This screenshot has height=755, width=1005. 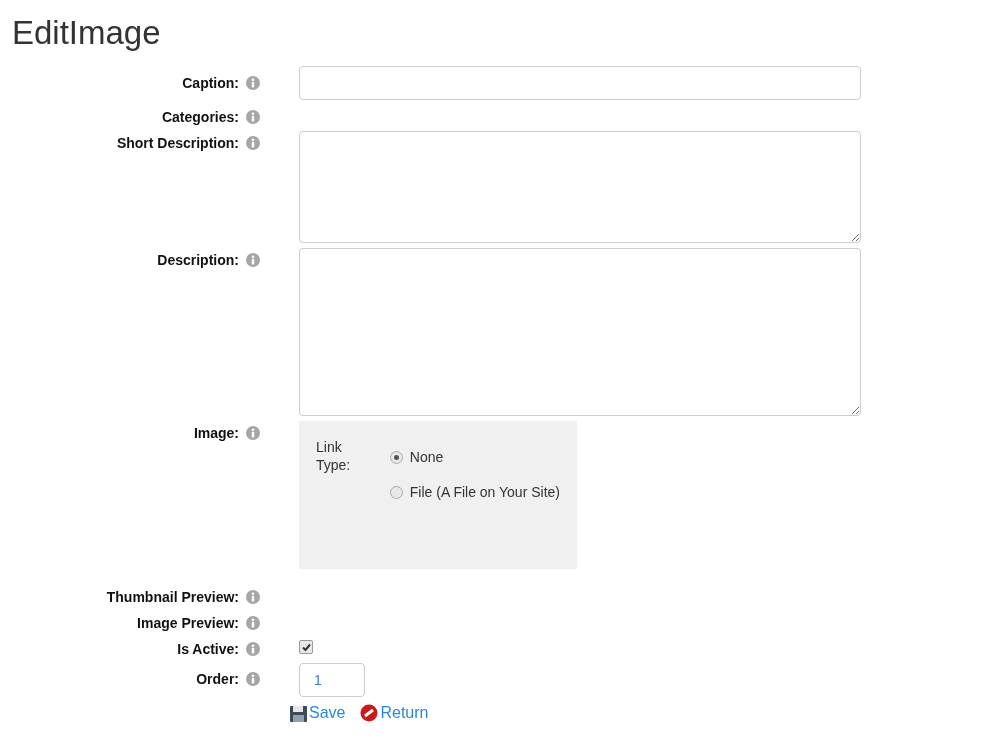 What do you see at coordinates (199, 117) in the screenshot?
I see `field-label: Categories:` at bounding box center [199, 117].